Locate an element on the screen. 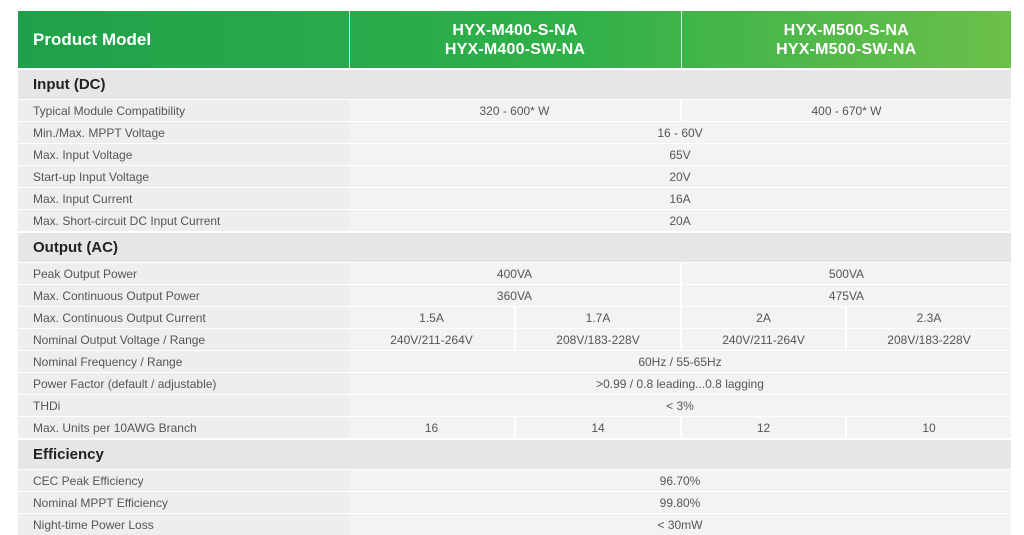 This screenshot has width=1024, height=535. model-m500-header: HYX-M500-S-NA HYX-M500-SW-NA is located at coordinates (846, 40).